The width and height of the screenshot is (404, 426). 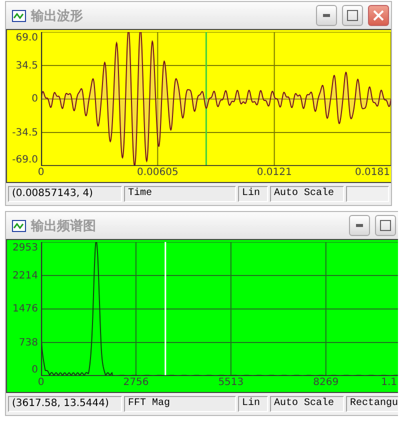 What do you see at coordinates (231, 382) in the screenshot?
I see `x-tick-label: 5513` at bounding box center [231, 382].